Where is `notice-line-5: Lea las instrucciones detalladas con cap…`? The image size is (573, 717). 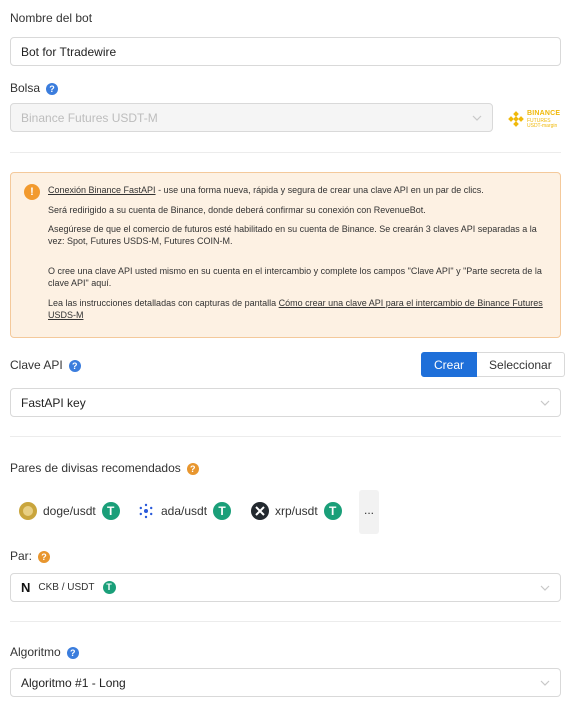
notice-line-5: Lea las instrucciones detalladas con cap… is located at coordinates (298, 309).